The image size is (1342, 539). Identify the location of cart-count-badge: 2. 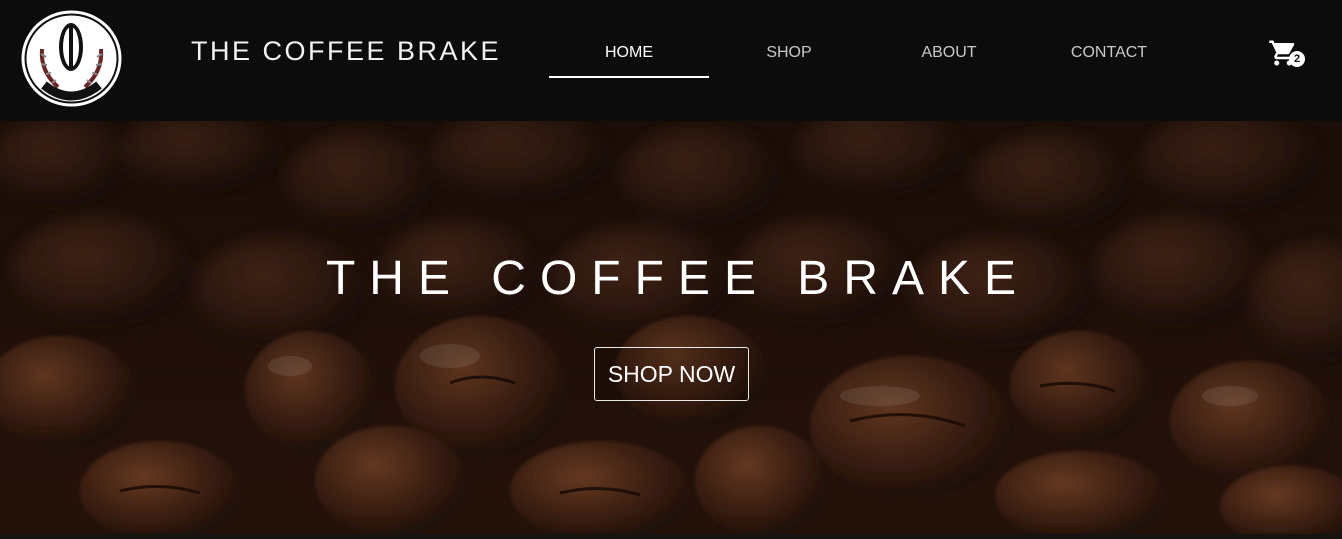
(1297, 59).